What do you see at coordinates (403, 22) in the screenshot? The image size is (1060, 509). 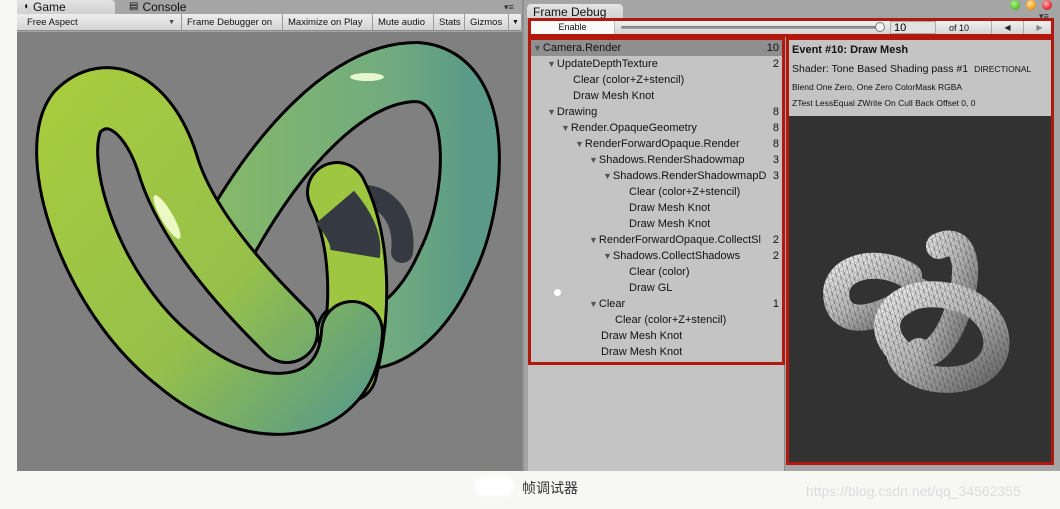 I see `mute-audio-toggle: Mute audio` at bounding box center [403, 22].